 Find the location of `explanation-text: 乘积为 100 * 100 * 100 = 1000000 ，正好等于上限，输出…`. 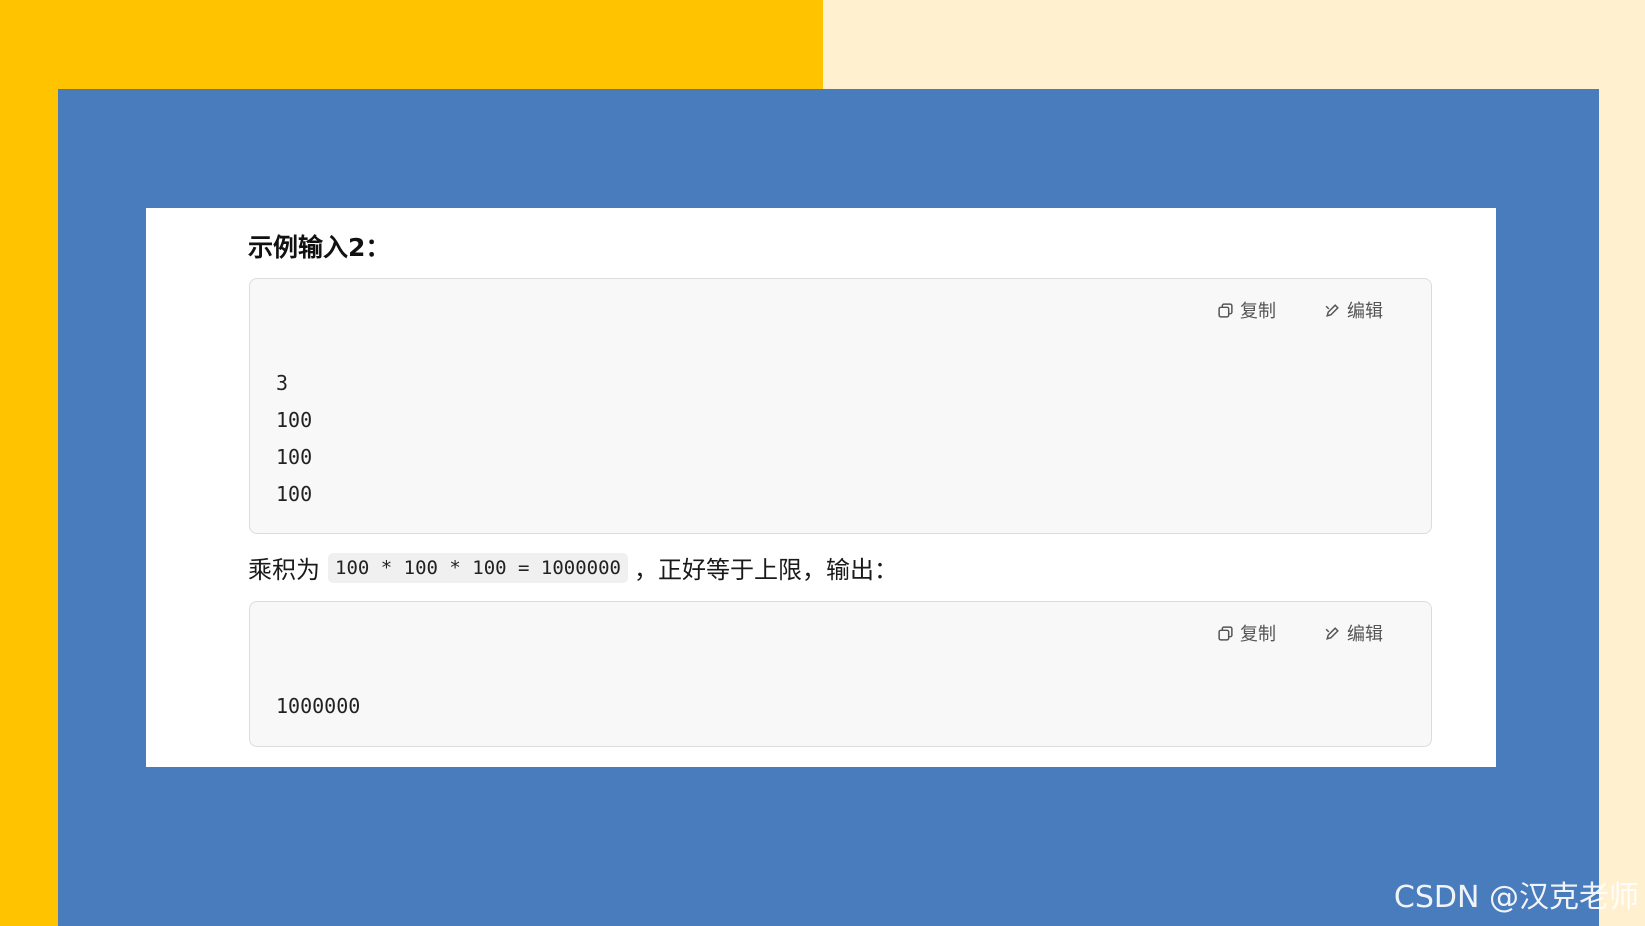

explanation-text: 乘积为 100 * 100 * 100 = 1000000 ，正好等于上限，输出… is located at coordinates (573, 567).